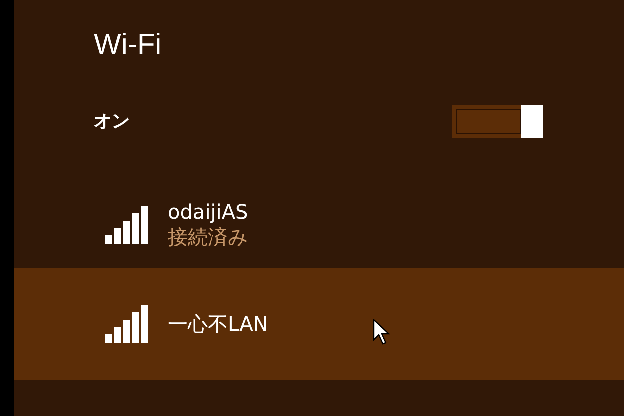  What do you see at coordinates (218, 324) in the screenshot?
I see `network-name: 一心不LAN` at bounding box center [218, 324].